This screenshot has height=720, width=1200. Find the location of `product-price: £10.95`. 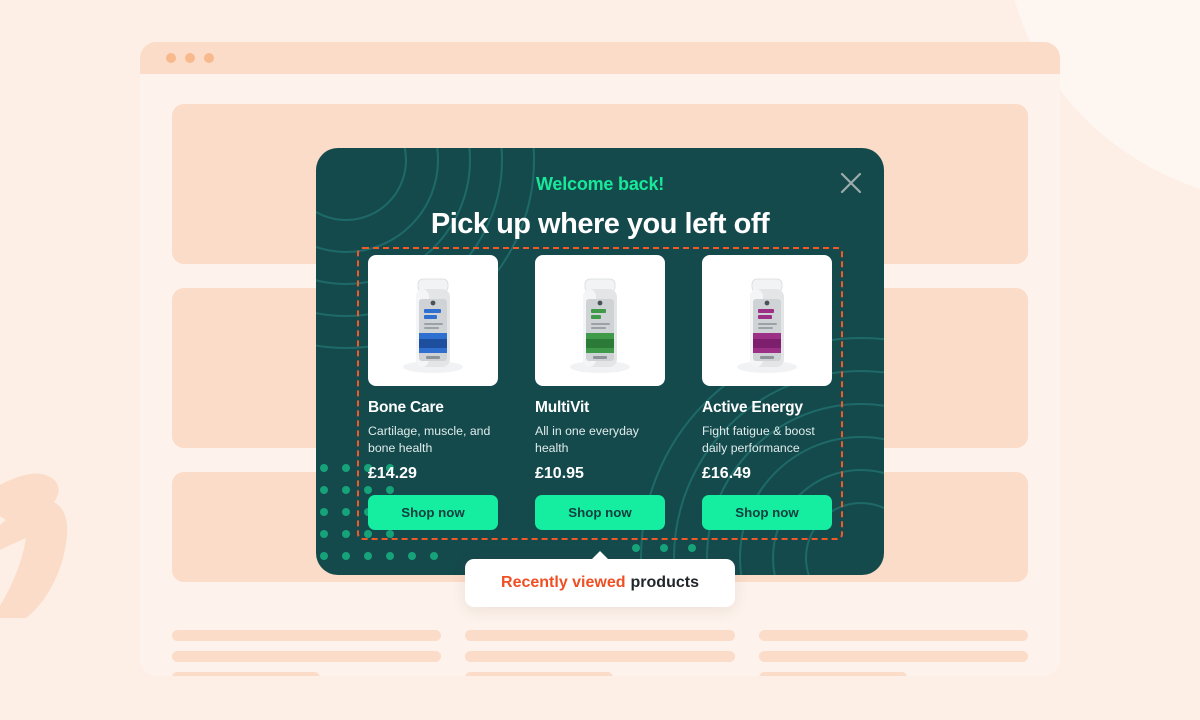

product-price: £10.95 is located at coordinates (559, 473).